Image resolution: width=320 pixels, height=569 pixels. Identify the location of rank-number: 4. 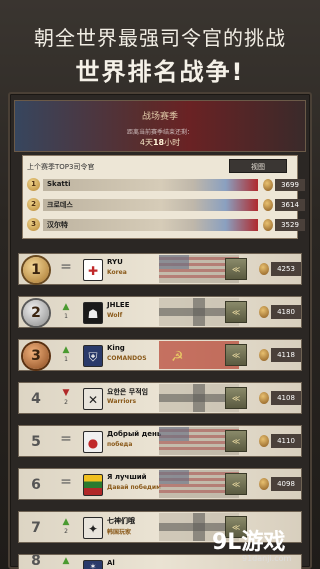
(36, 399).